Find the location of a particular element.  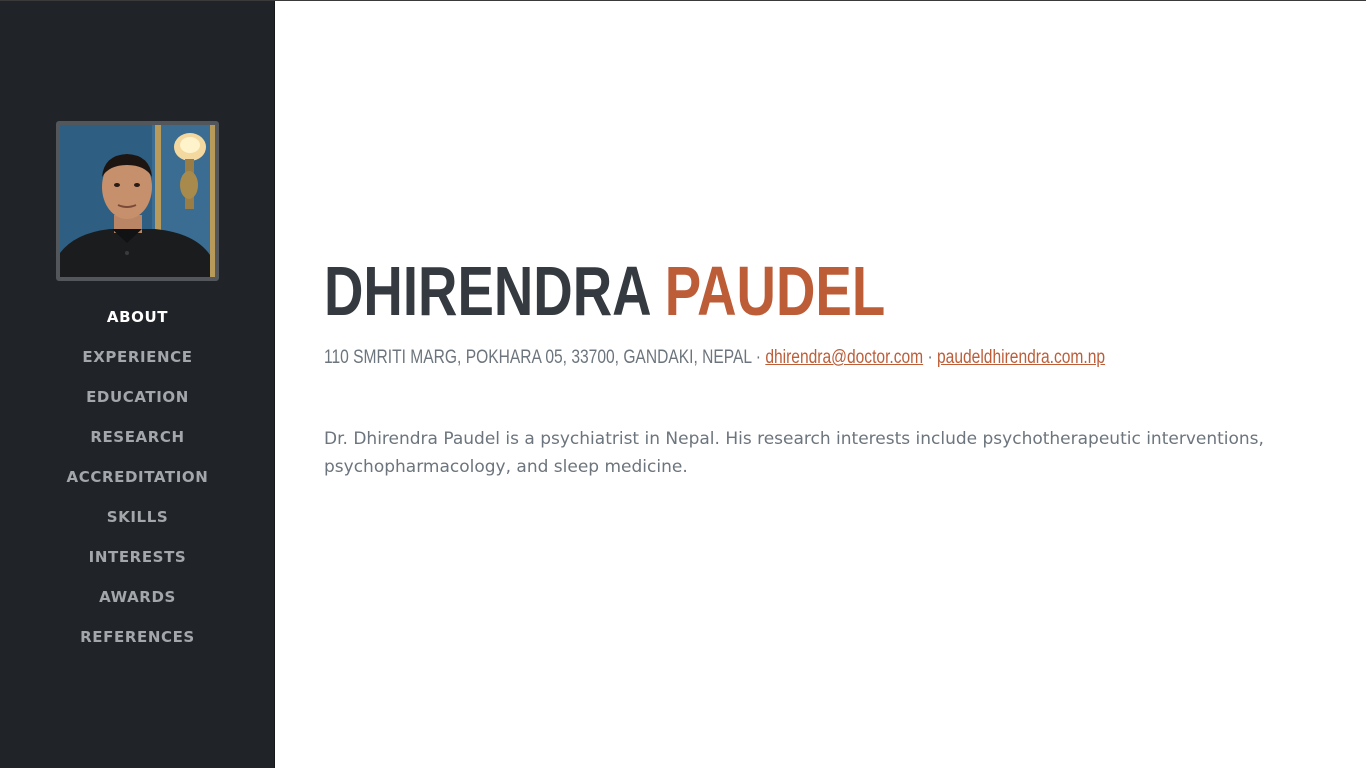

nav-item-accreditation: ACCREDITATION is located at coordinates (137, 477).